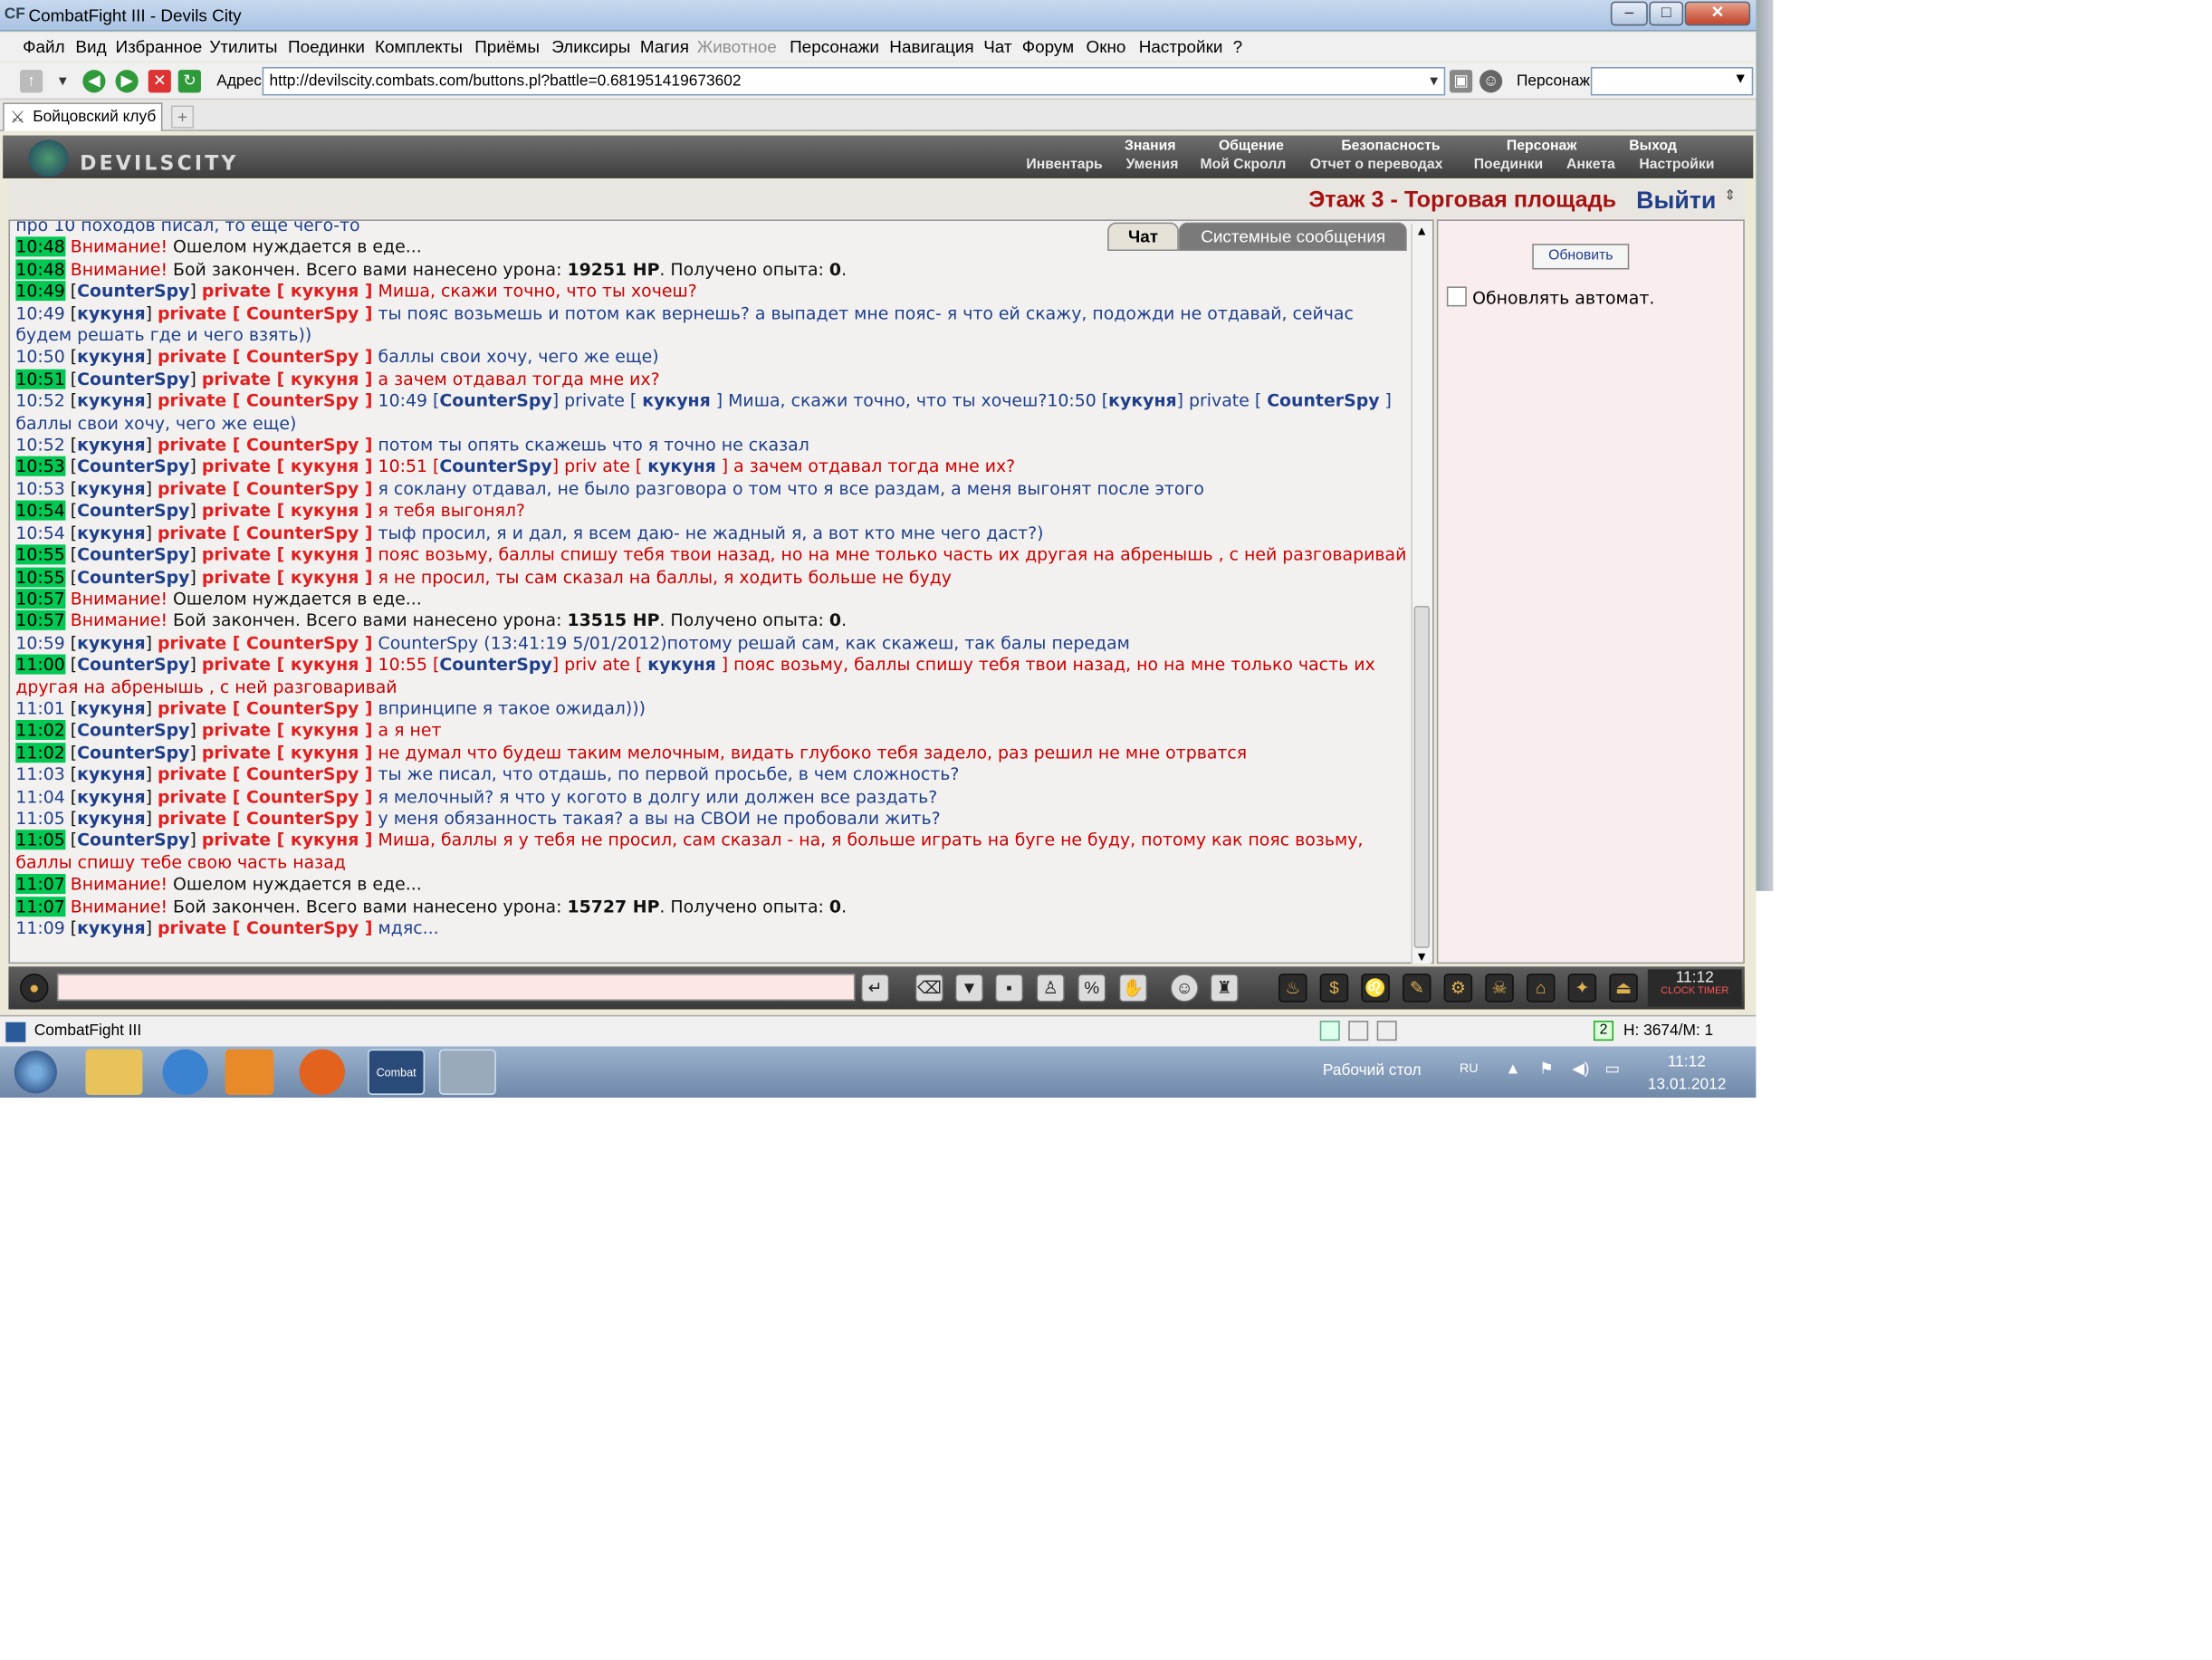 The image size is (2212, 1660). Describe the element at coordinates (1376, 164) in the screenshot. I see `nav-transfers-report: Отчет о переводах` at that location.